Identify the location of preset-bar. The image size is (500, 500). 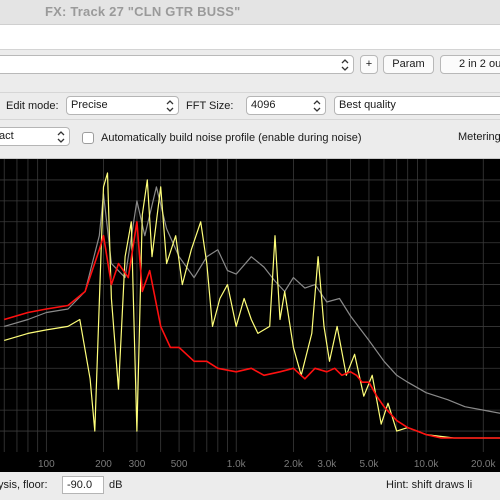
(250, 37).